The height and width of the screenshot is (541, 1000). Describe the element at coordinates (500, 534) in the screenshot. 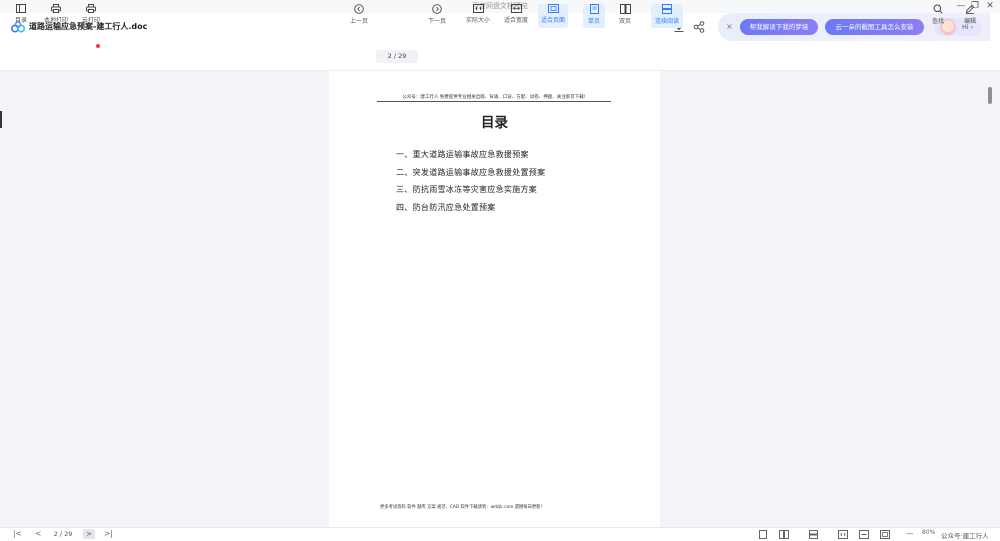

I see `bottom-bar` at that location.